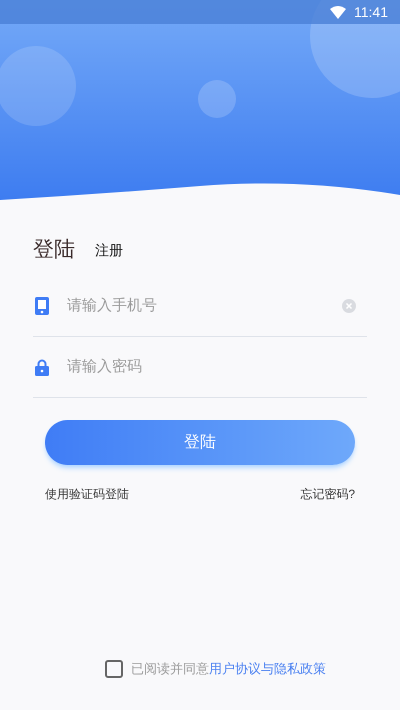 The height and width of the screenshot is (710, 400). What do you see at coordinates (204, 306) in the screenshot?
I see `phone-field: 请输入手机号` at bounding box center [204, 306].